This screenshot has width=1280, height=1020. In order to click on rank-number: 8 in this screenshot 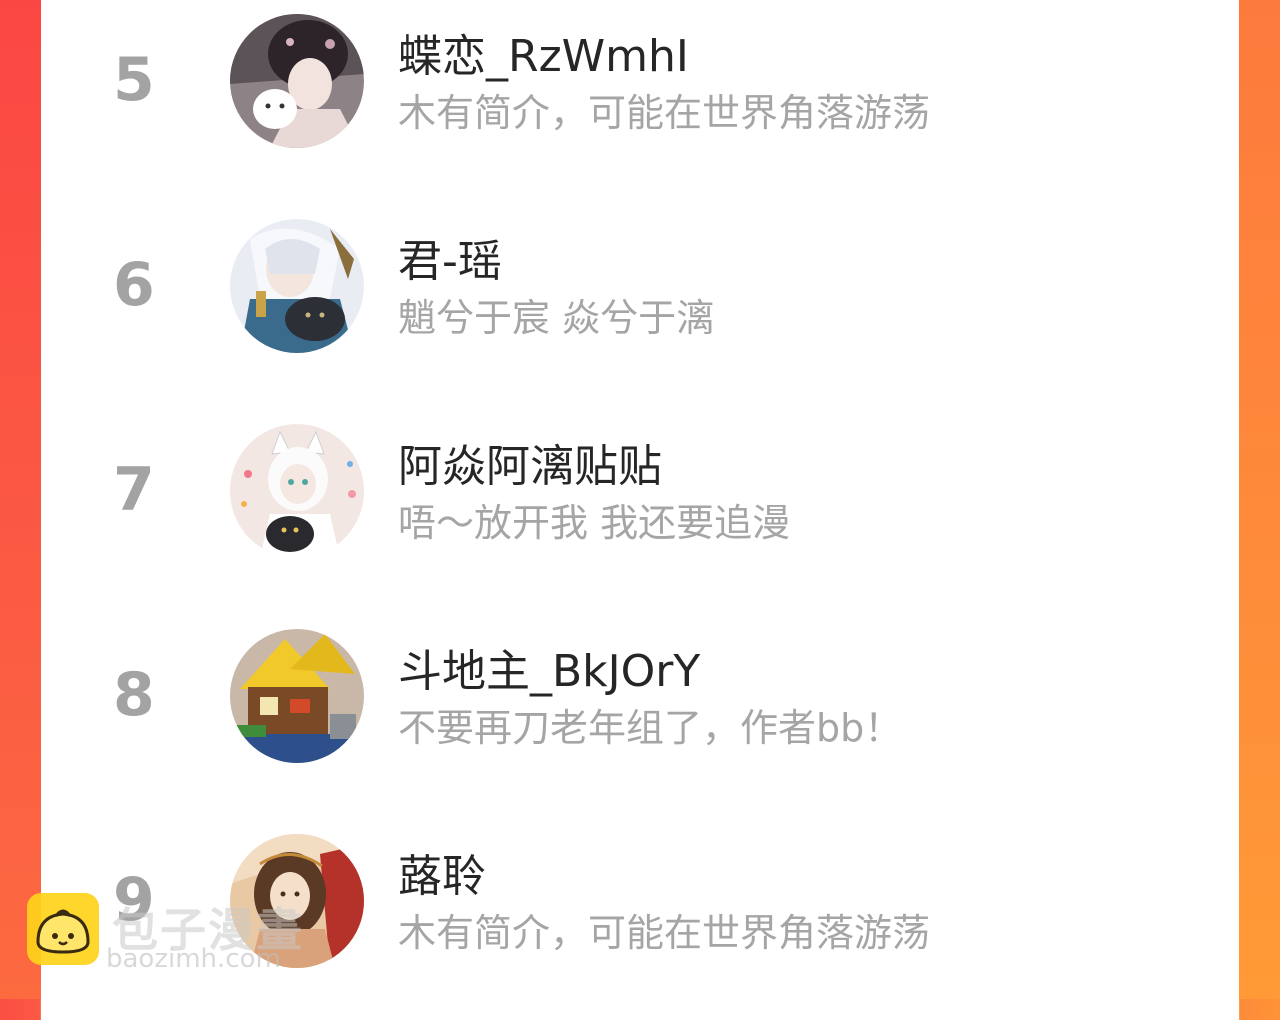, I will do `click(134, 695)`.